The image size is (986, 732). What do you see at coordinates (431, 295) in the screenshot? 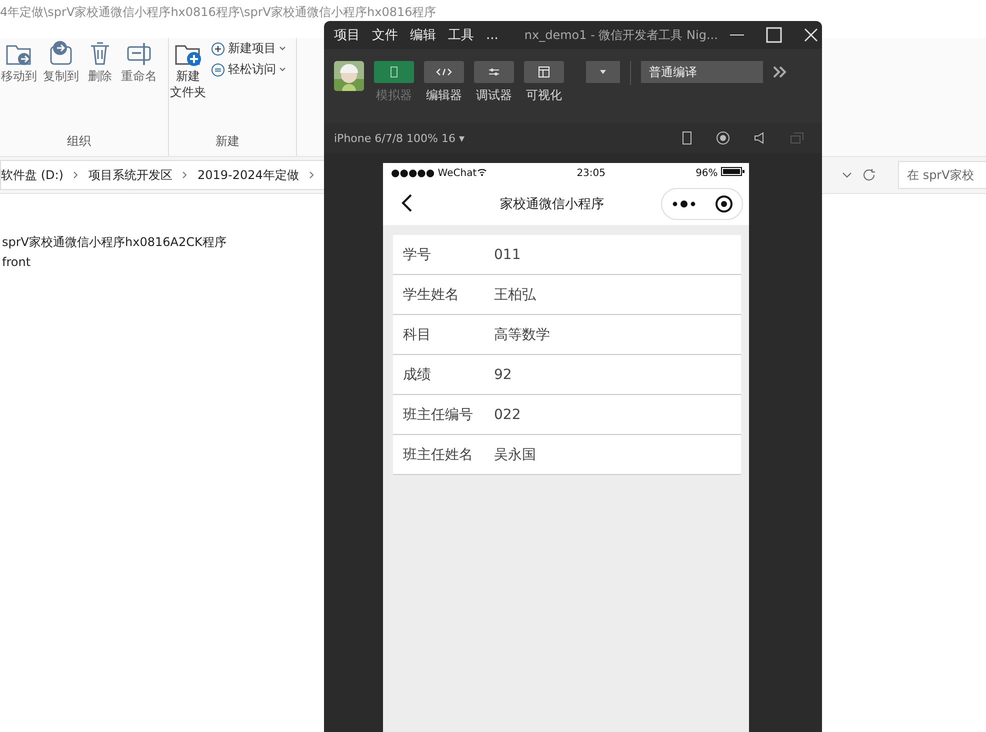
I see `field-label: 学生姓名` at bounding box center [431, 295].